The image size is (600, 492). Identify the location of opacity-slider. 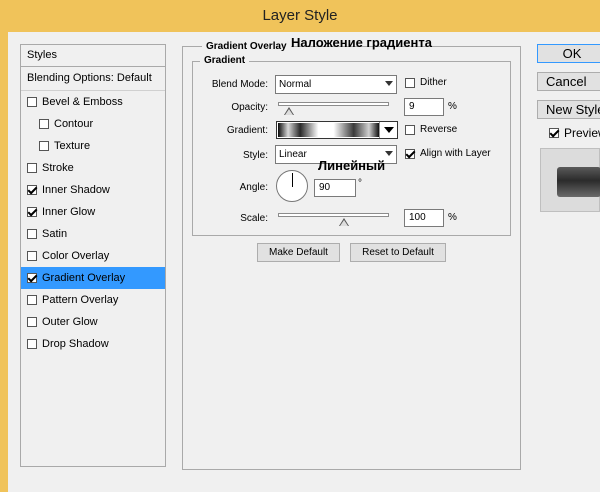
(333, 108).